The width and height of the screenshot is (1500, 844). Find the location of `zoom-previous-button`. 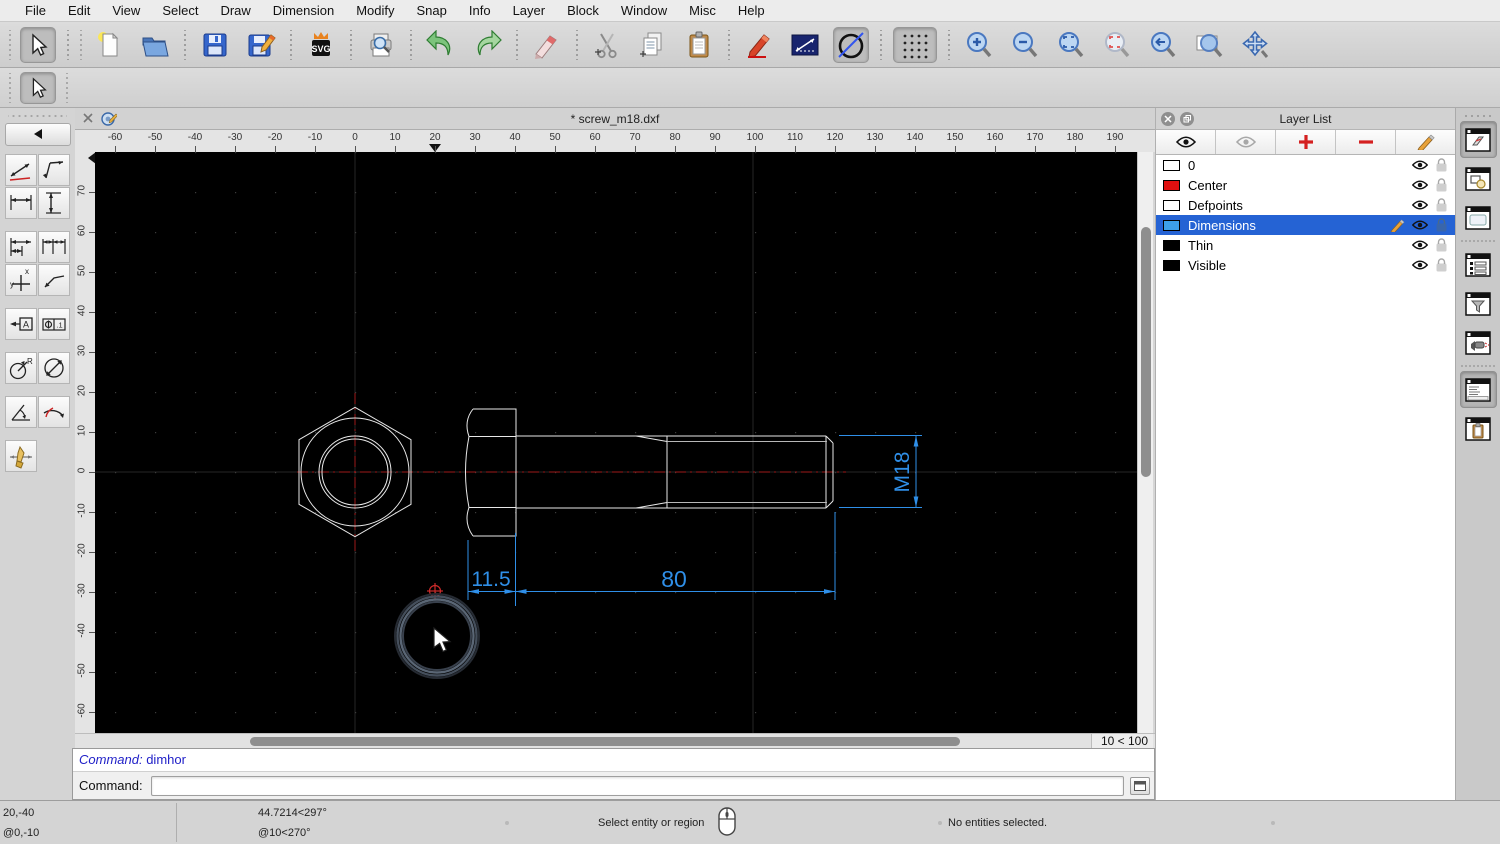

zoom-previous-button is located at coordinates (1163, 45).